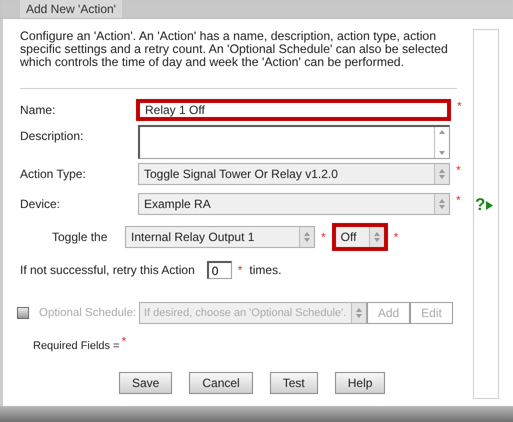  Describe the element at coordinates (221, 383) in the screenshot. I see `dialog-button: Cancel` at that location.